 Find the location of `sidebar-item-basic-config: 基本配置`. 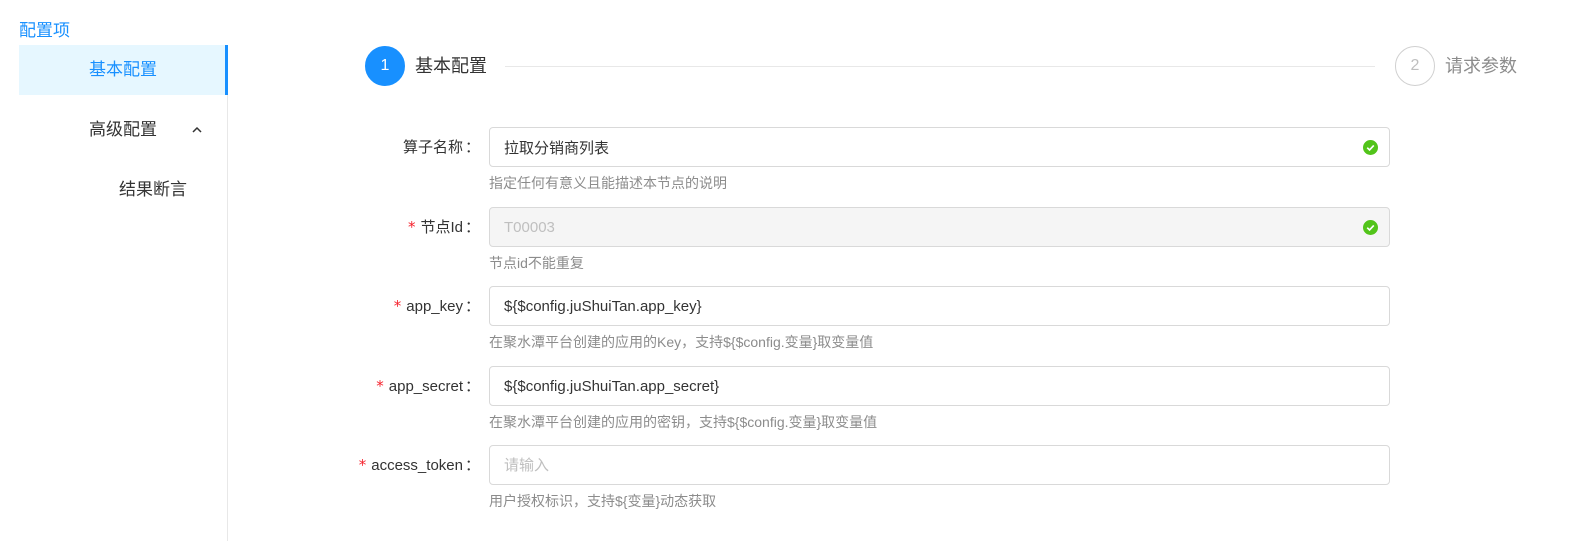

sidebar-item-basic-config: 基本配置 is located at coordinates (123, 70).